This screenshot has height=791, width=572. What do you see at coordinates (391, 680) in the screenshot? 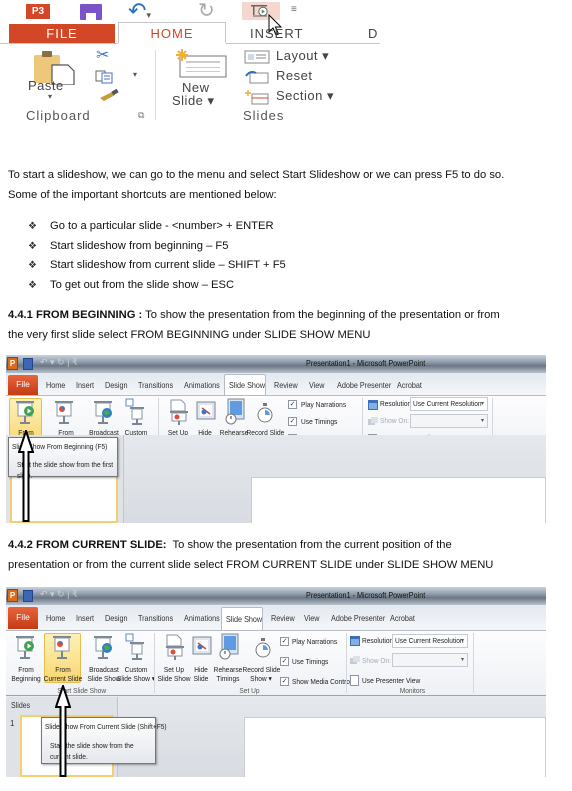
I see `use-presenter-view-label: Use Presenter View` at bounding box center [391, 680].